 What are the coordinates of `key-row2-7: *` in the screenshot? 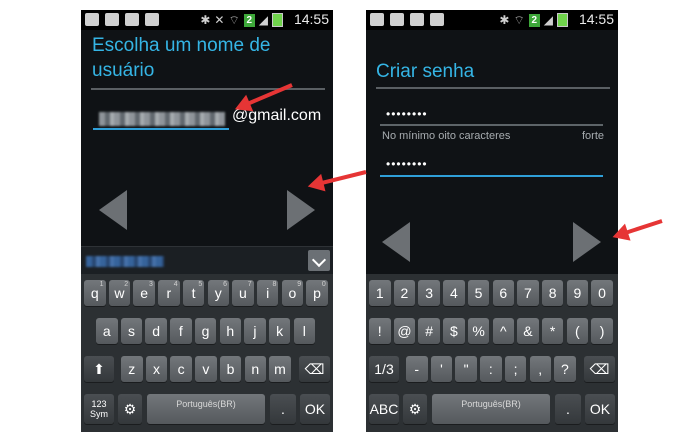 It's located at (552, 331).